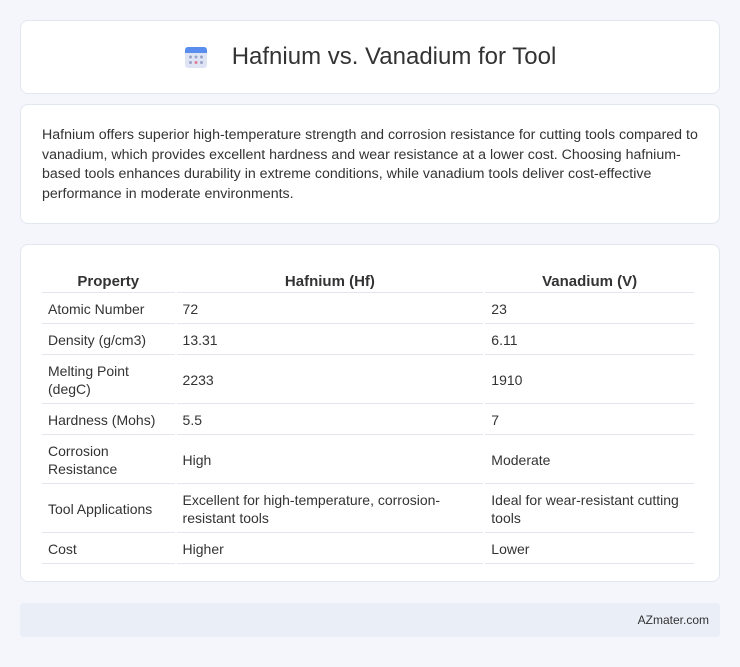 The image size is (740, 667). I want to click on vanadium-cell: 7, so click(589, 420).